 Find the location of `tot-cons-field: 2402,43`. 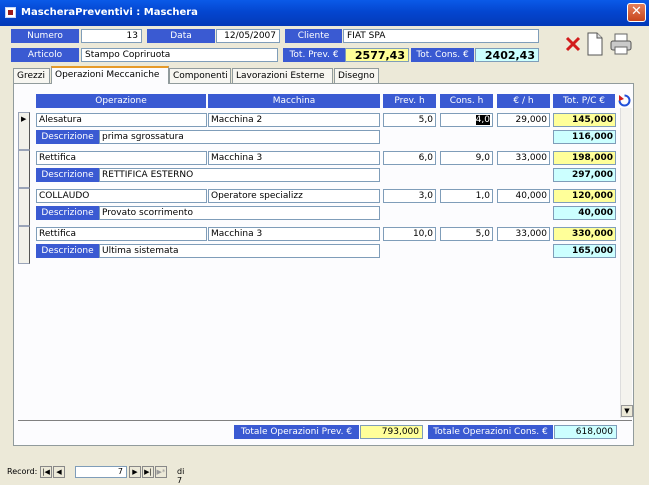

tot-cons-field: 2402,43 is located at coordinates (507, 55).